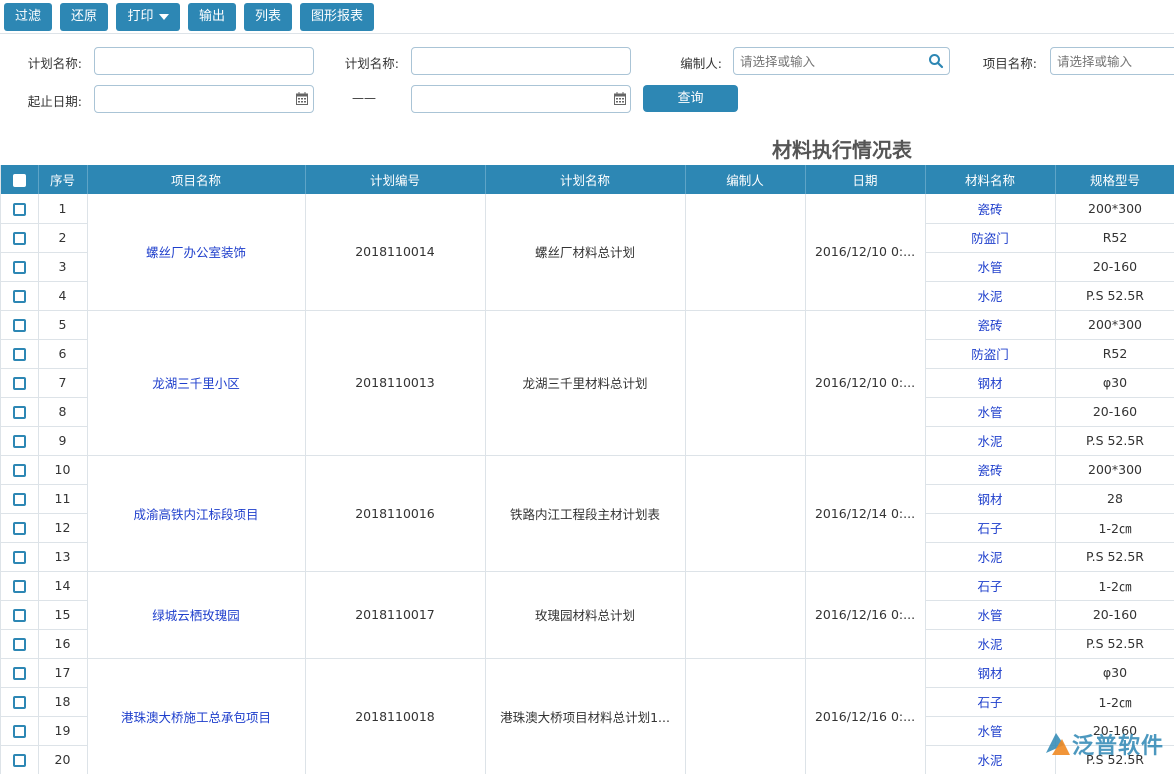 This screenshot has height=774, width=1174. I want to click on filter-button: 过滤, so click(28, 17).